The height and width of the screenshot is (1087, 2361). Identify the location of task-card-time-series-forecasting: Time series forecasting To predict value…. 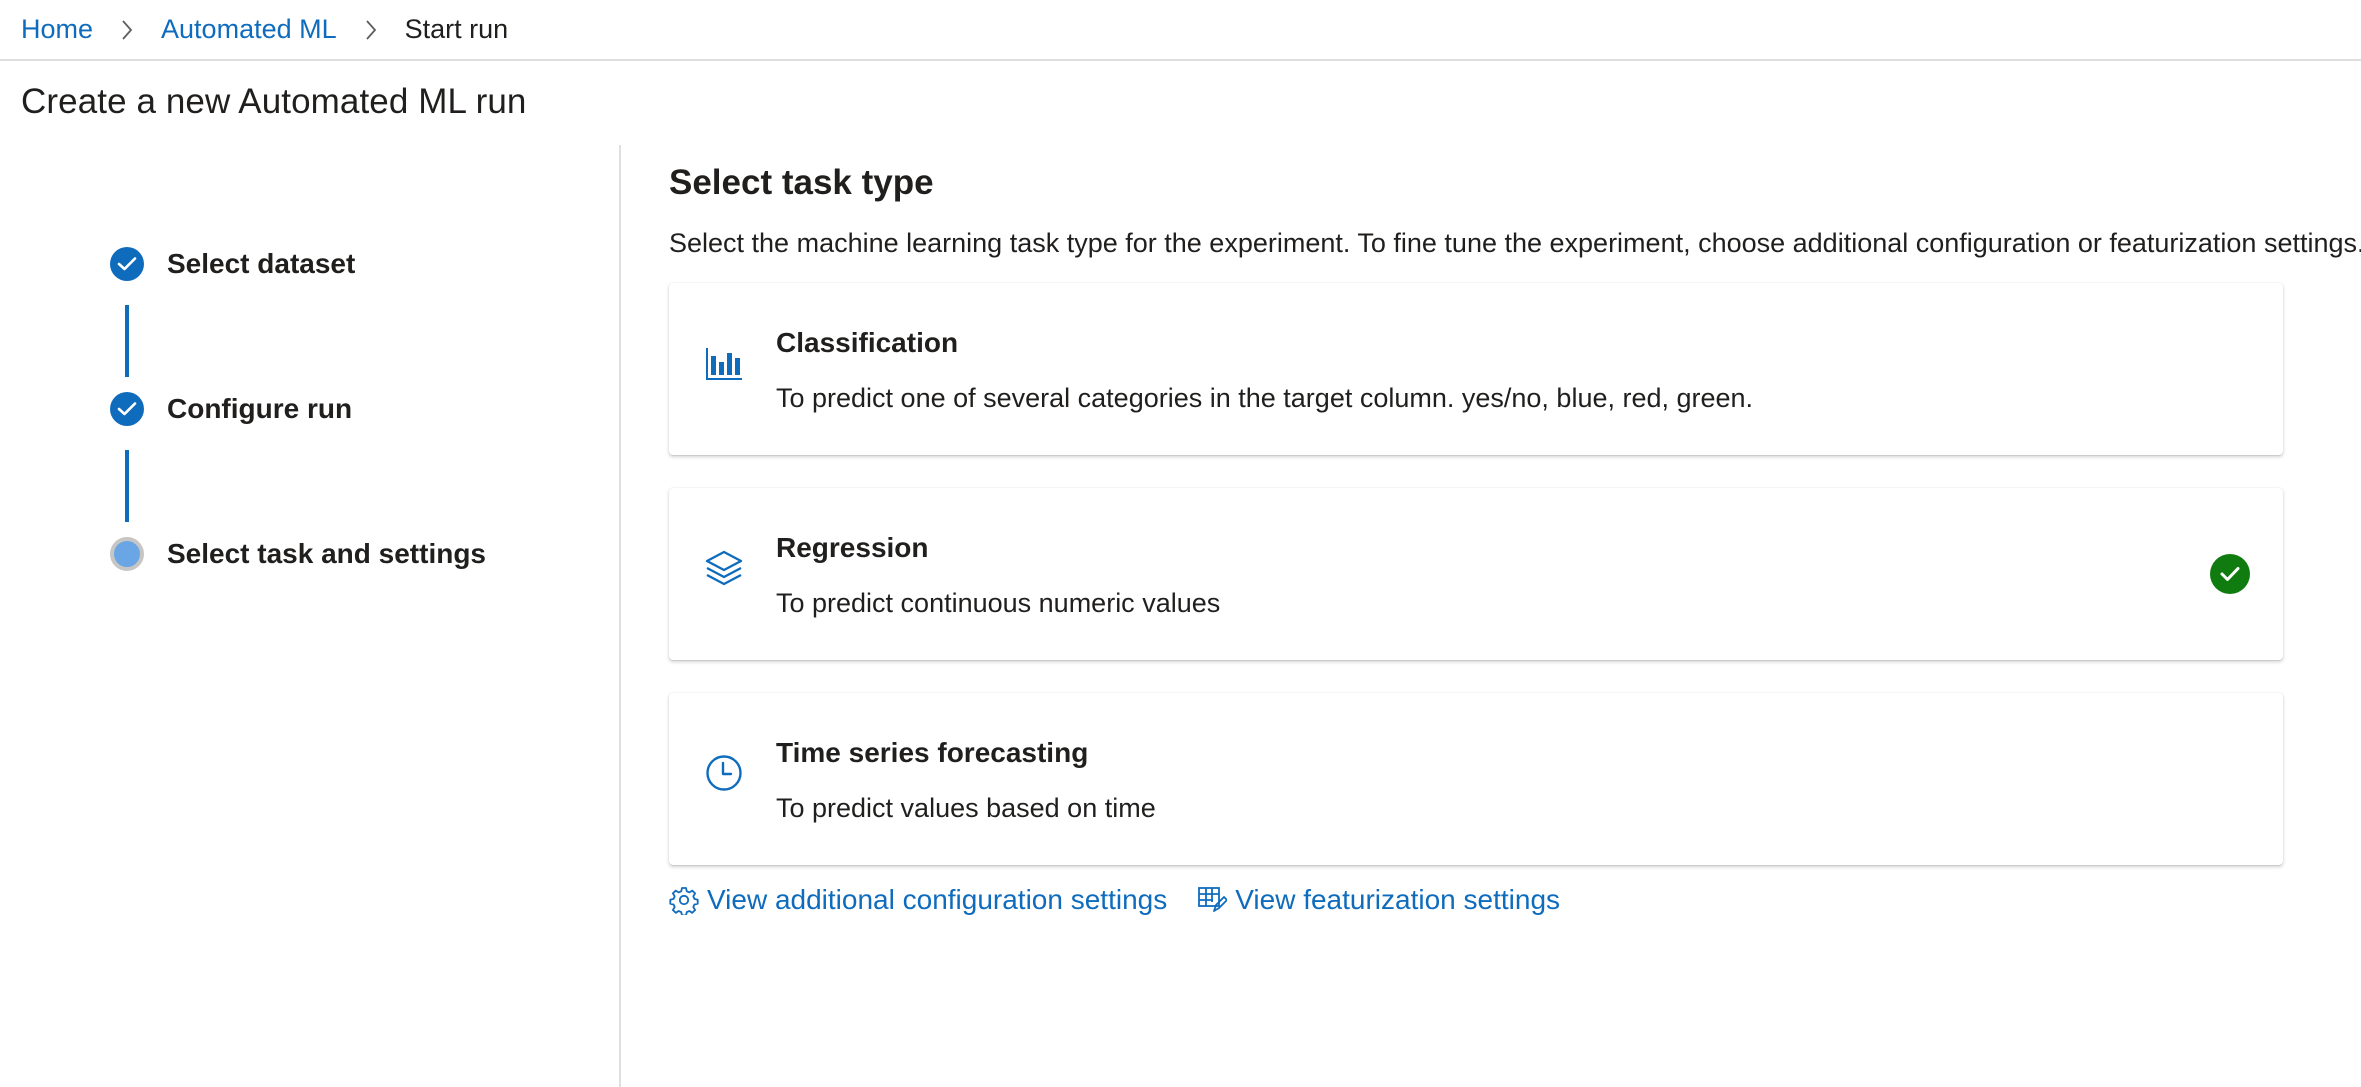
(1476, 779).